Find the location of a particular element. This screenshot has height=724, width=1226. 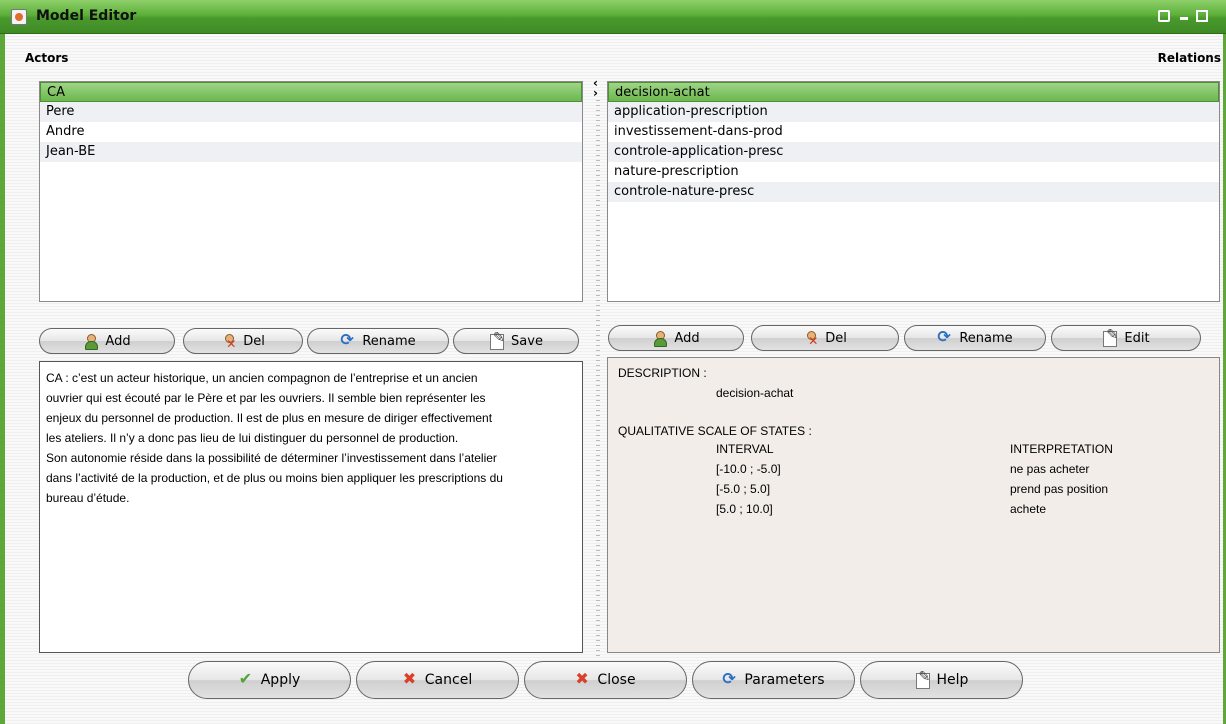

relation-rename-button: Rename is located at coordinates (975, 338).